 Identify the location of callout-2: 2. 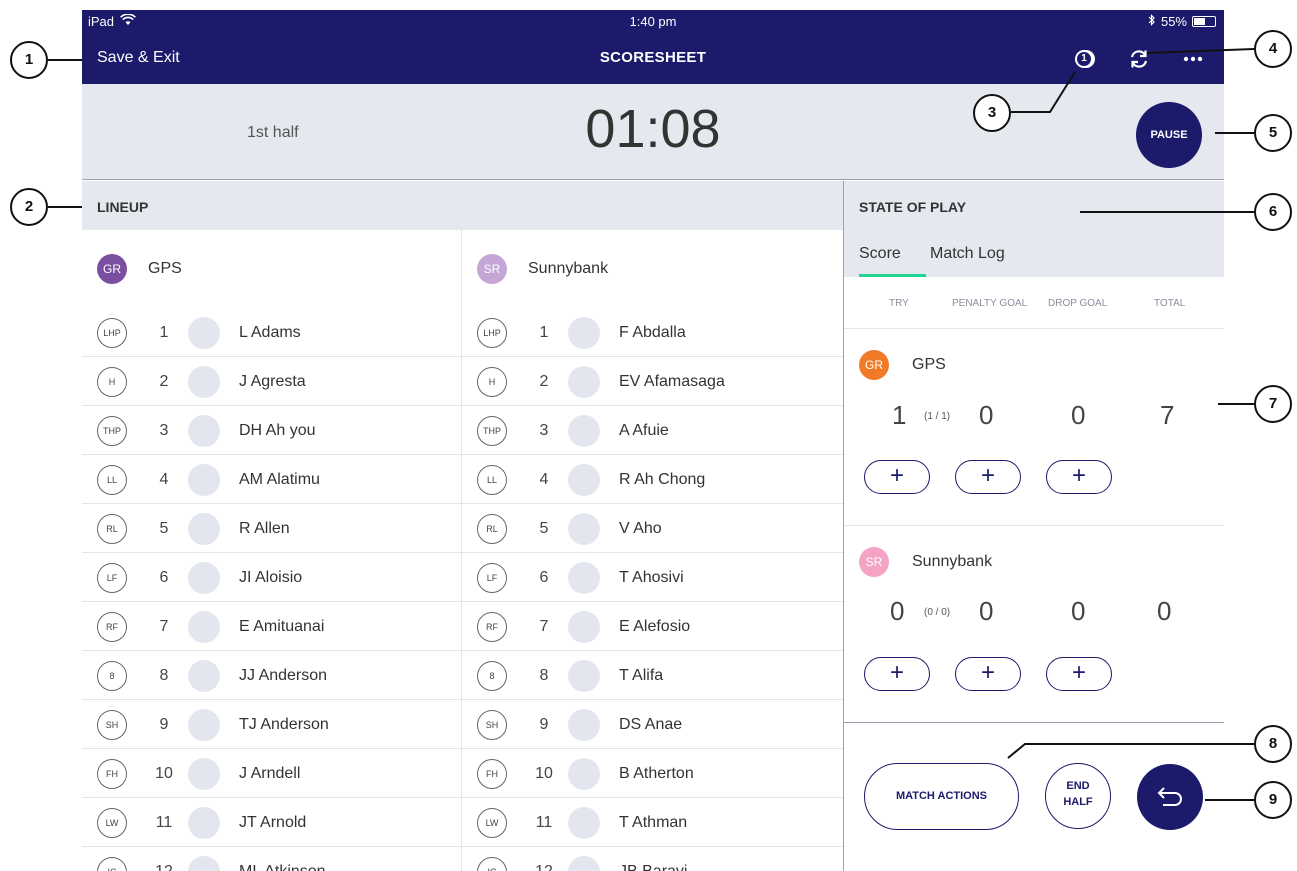
(29, 207).